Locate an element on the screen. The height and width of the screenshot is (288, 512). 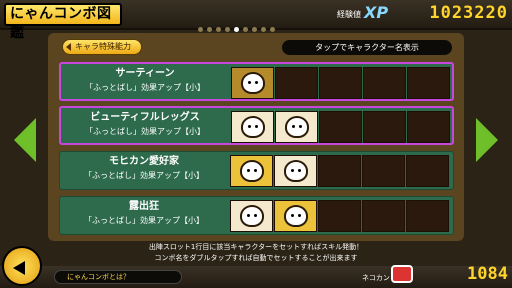
back-button is located at coordinates (22, 266).